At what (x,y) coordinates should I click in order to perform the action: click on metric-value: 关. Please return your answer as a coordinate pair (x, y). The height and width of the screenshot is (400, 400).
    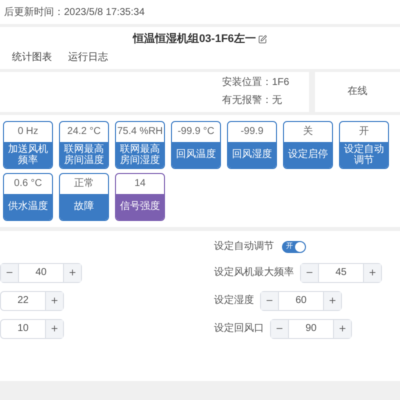
    Looking at the image, I should click on (308, 131).